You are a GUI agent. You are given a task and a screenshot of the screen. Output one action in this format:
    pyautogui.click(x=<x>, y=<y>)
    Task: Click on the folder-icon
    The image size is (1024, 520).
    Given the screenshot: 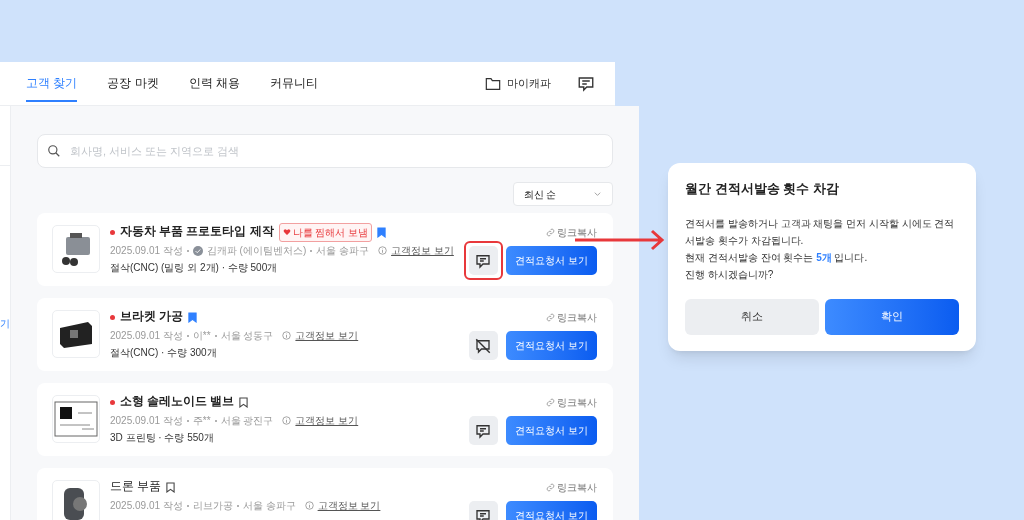 What is the action you would take?
    pyautogui.click(x=493, y=83)
    